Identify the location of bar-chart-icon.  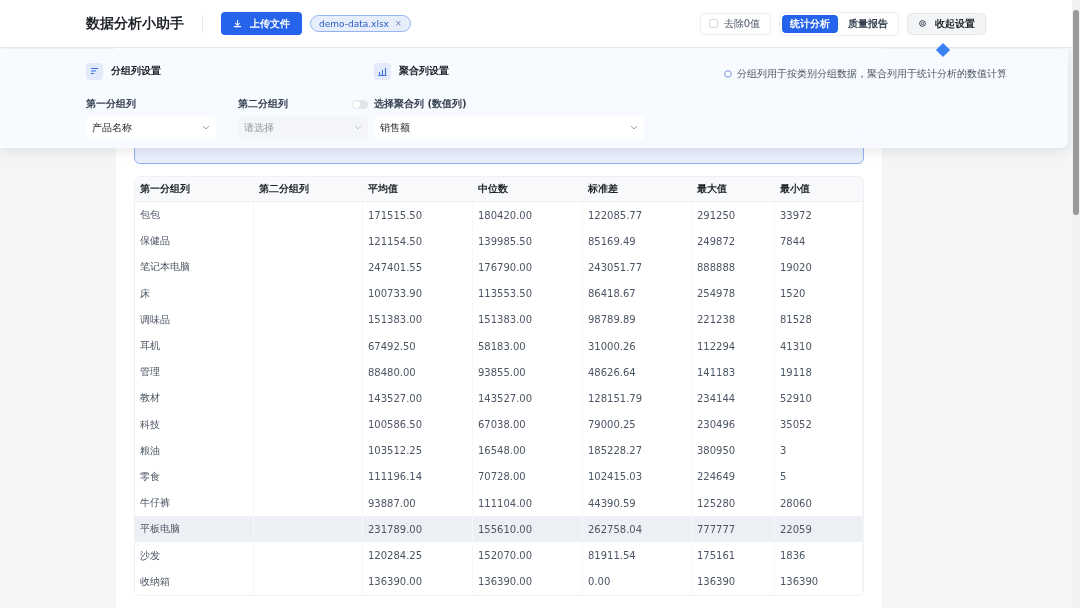
(382, 71).